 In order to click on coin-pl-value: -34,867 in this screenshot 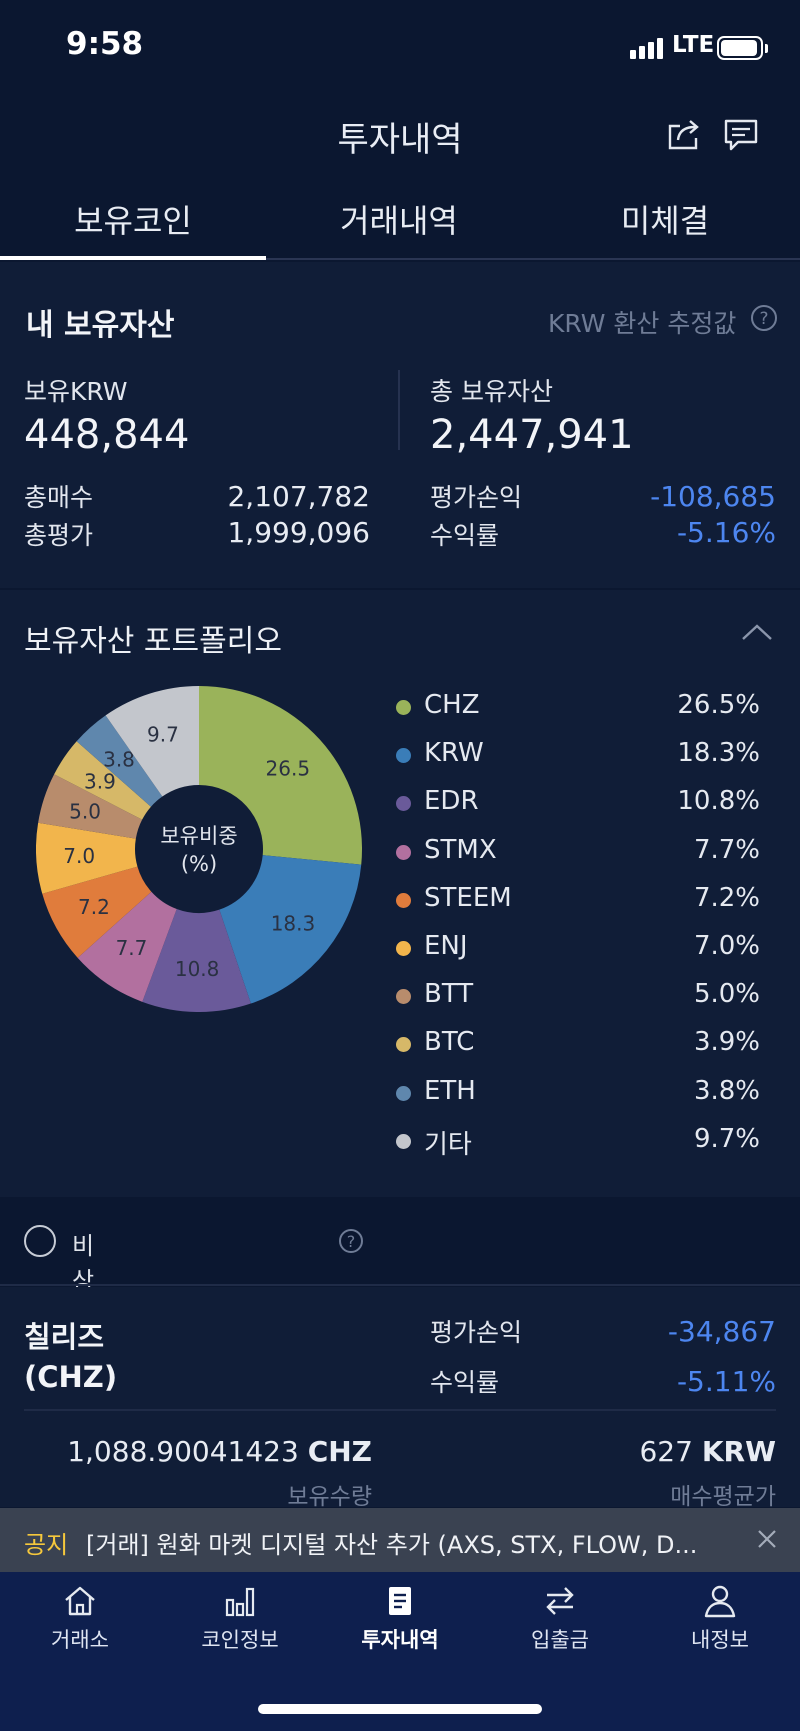, I will do `click(721, 1331)`.